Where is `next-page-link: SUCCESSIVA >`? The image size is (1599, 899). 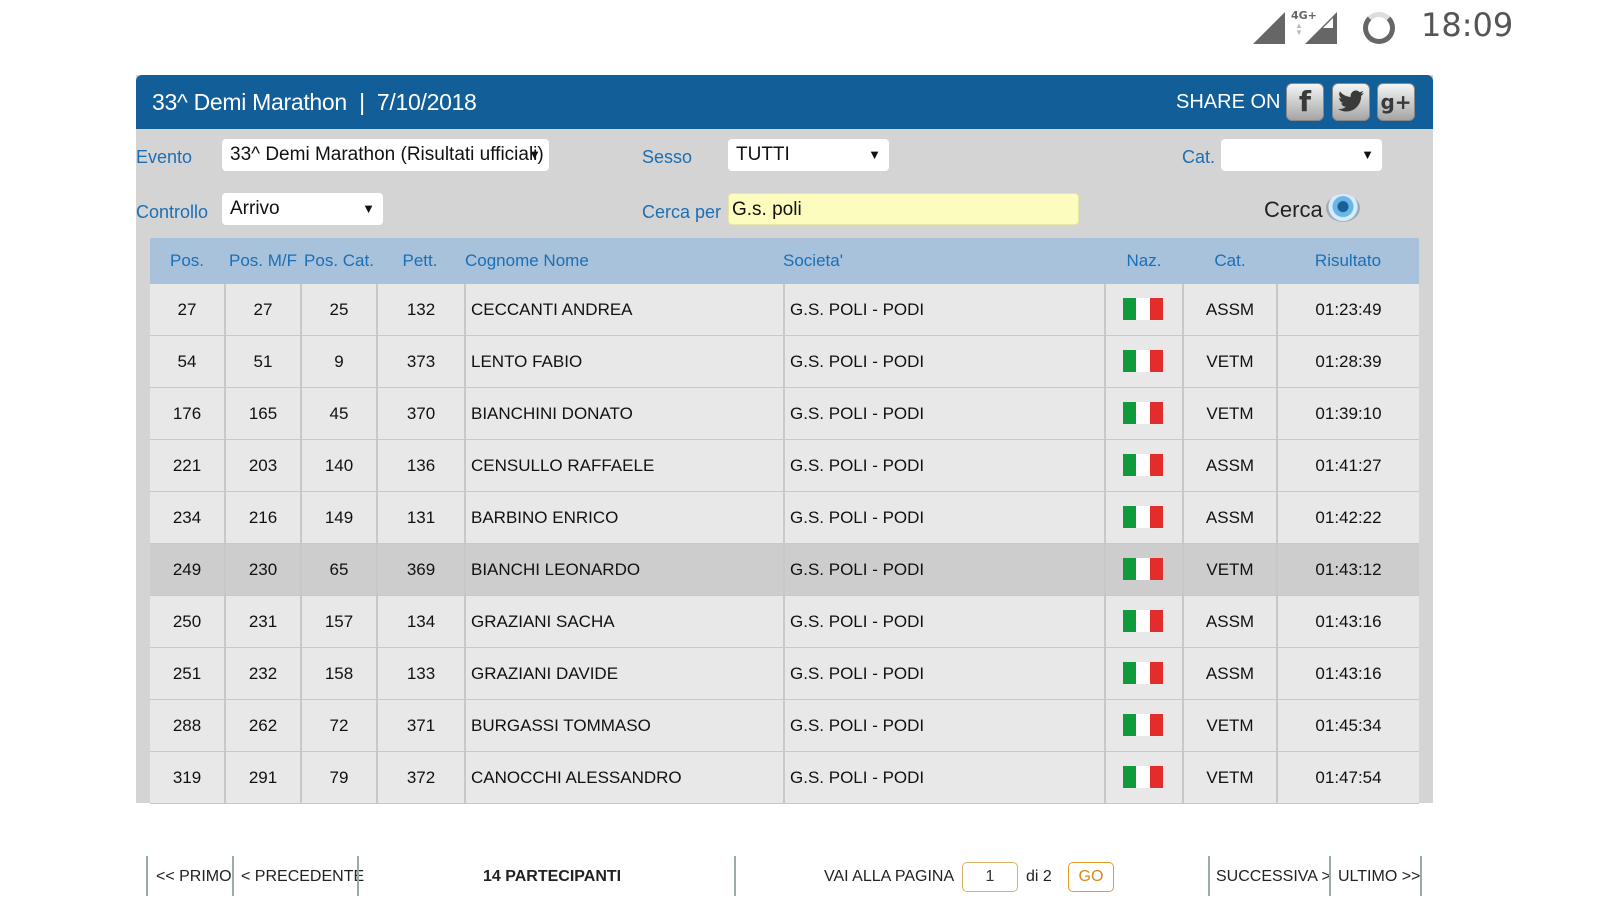
next-page-link: SUCCESSIVA > is located at coordinates (1273, 877).